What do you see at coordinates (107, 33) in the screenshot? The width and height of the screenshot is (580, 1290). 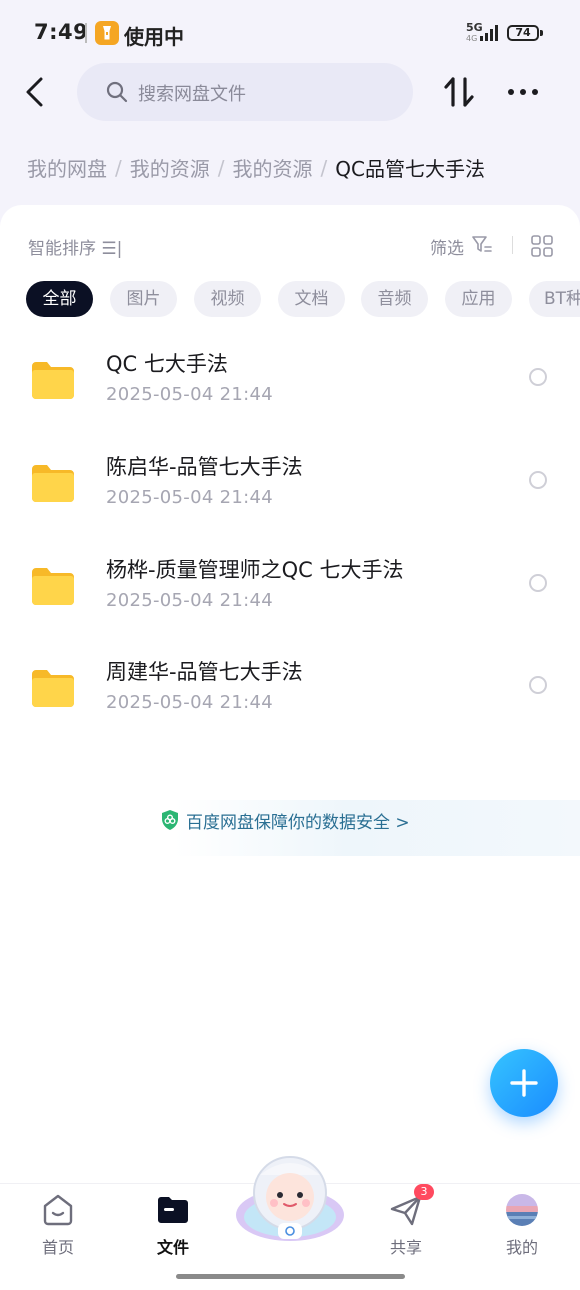 I see `flashlight-icon` at bounding box center [107, 33].